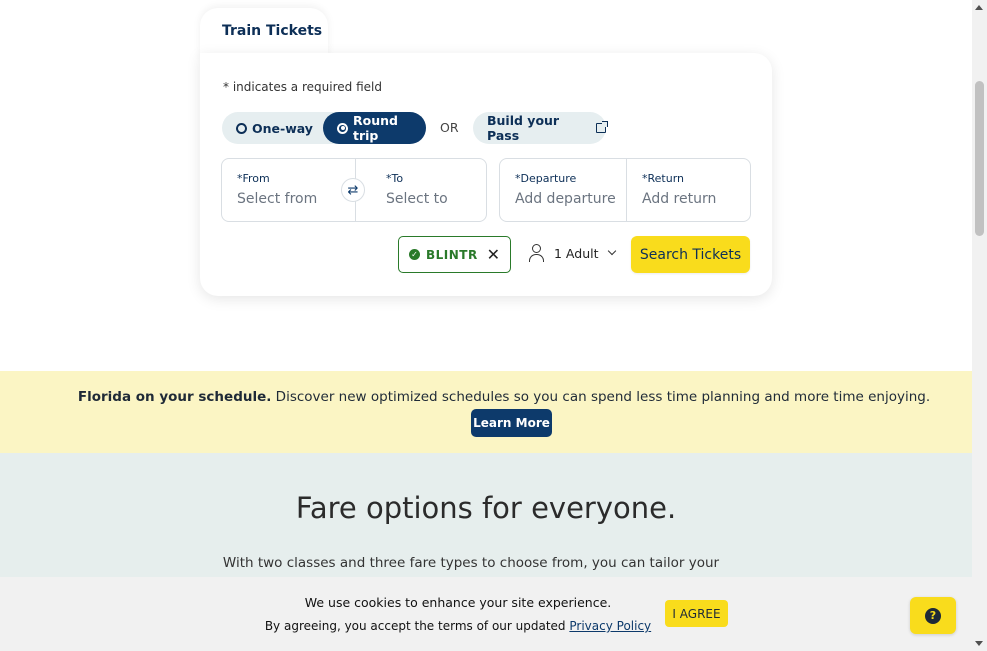  Describe the element at coordinates (602, 127) in the screenshot. I see `external-link-icon` at that location.